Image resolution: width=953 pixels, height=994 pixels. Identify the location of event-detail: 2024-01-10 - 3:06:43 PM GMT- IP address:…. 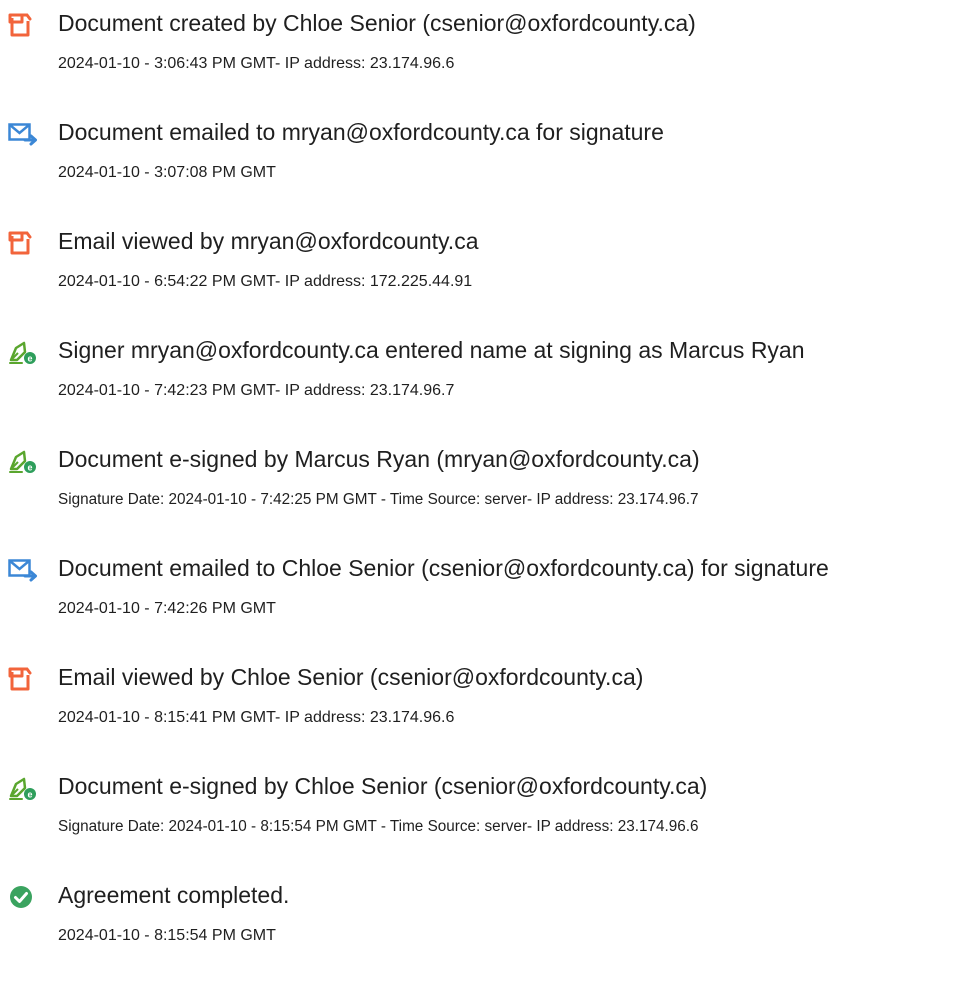
(256, 63).